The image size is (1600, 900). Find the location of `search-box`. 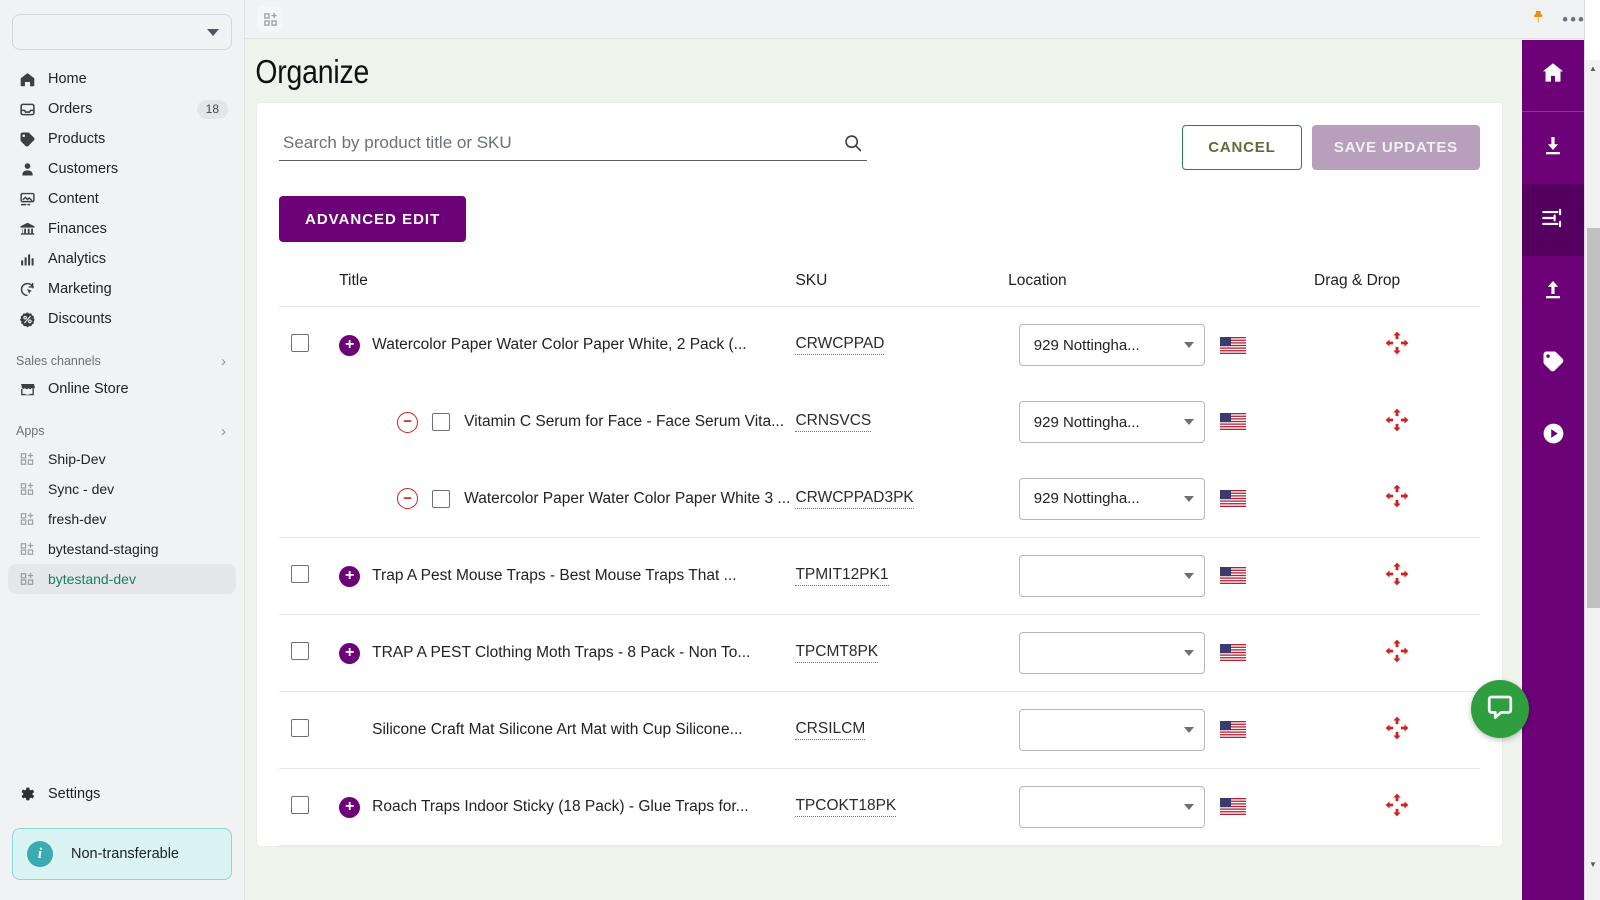

search-box is located at coordinates (573, 146).